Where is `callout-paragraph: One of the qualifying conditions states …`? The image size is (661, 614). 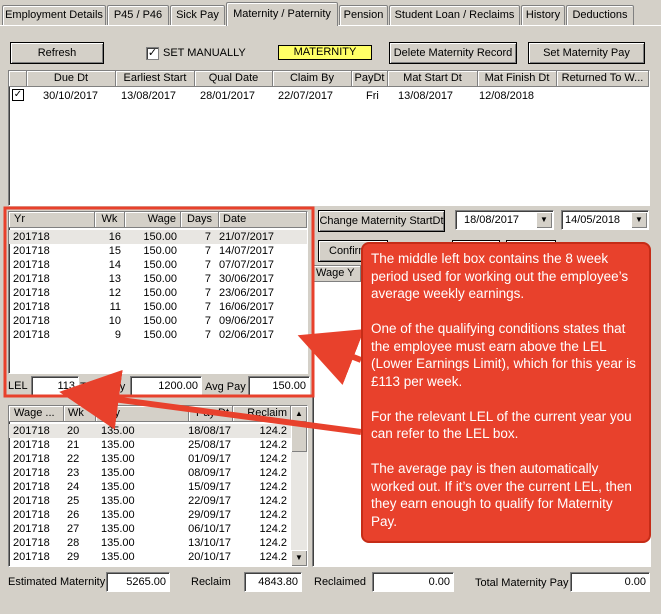
callout-paragraph: One of the qualifying conditions states … is located at coordinates (503, 355).